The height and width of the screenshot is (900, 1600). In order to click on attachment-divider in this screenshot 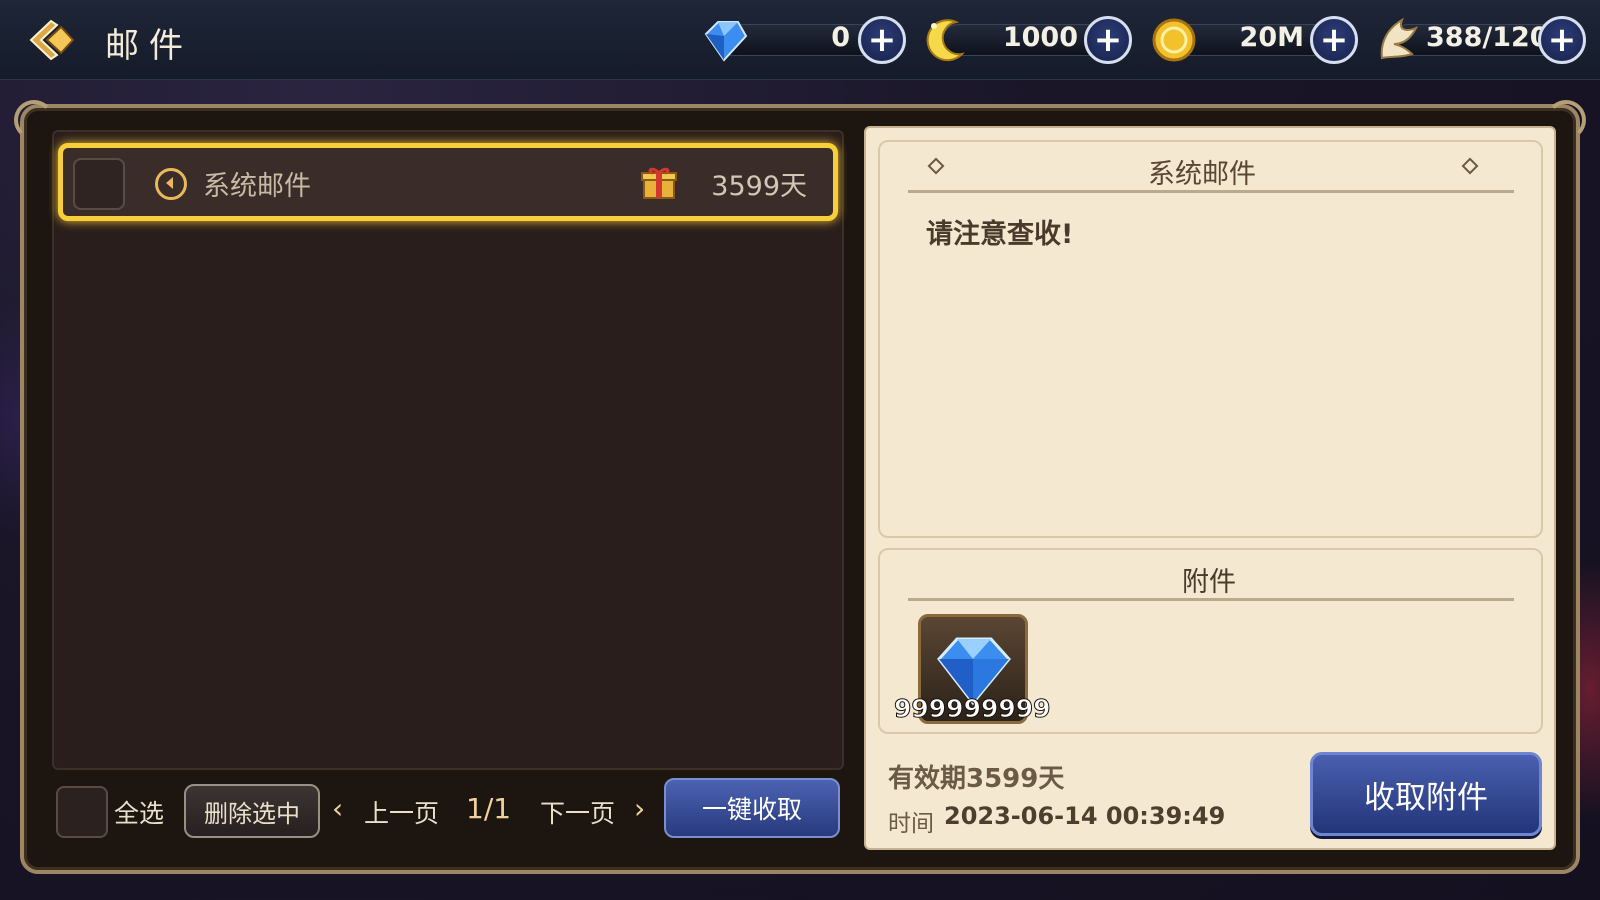, I will do `click(1211, 599)`.